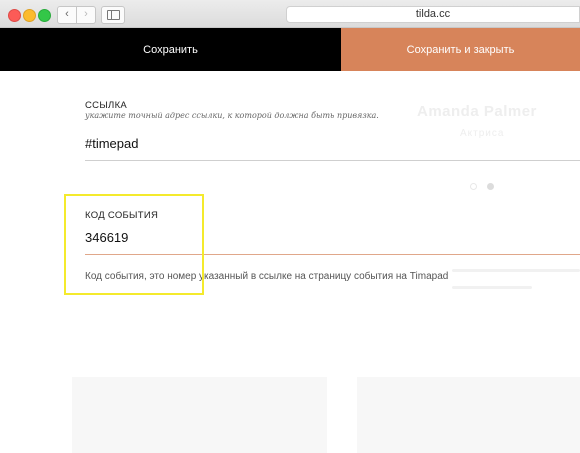 Image resolution: width=580 pixels, height=453 pixels. Describe the element at coordinates (482, 133) in the screenshot. I see `background-subtitle: Актриса` at that location.